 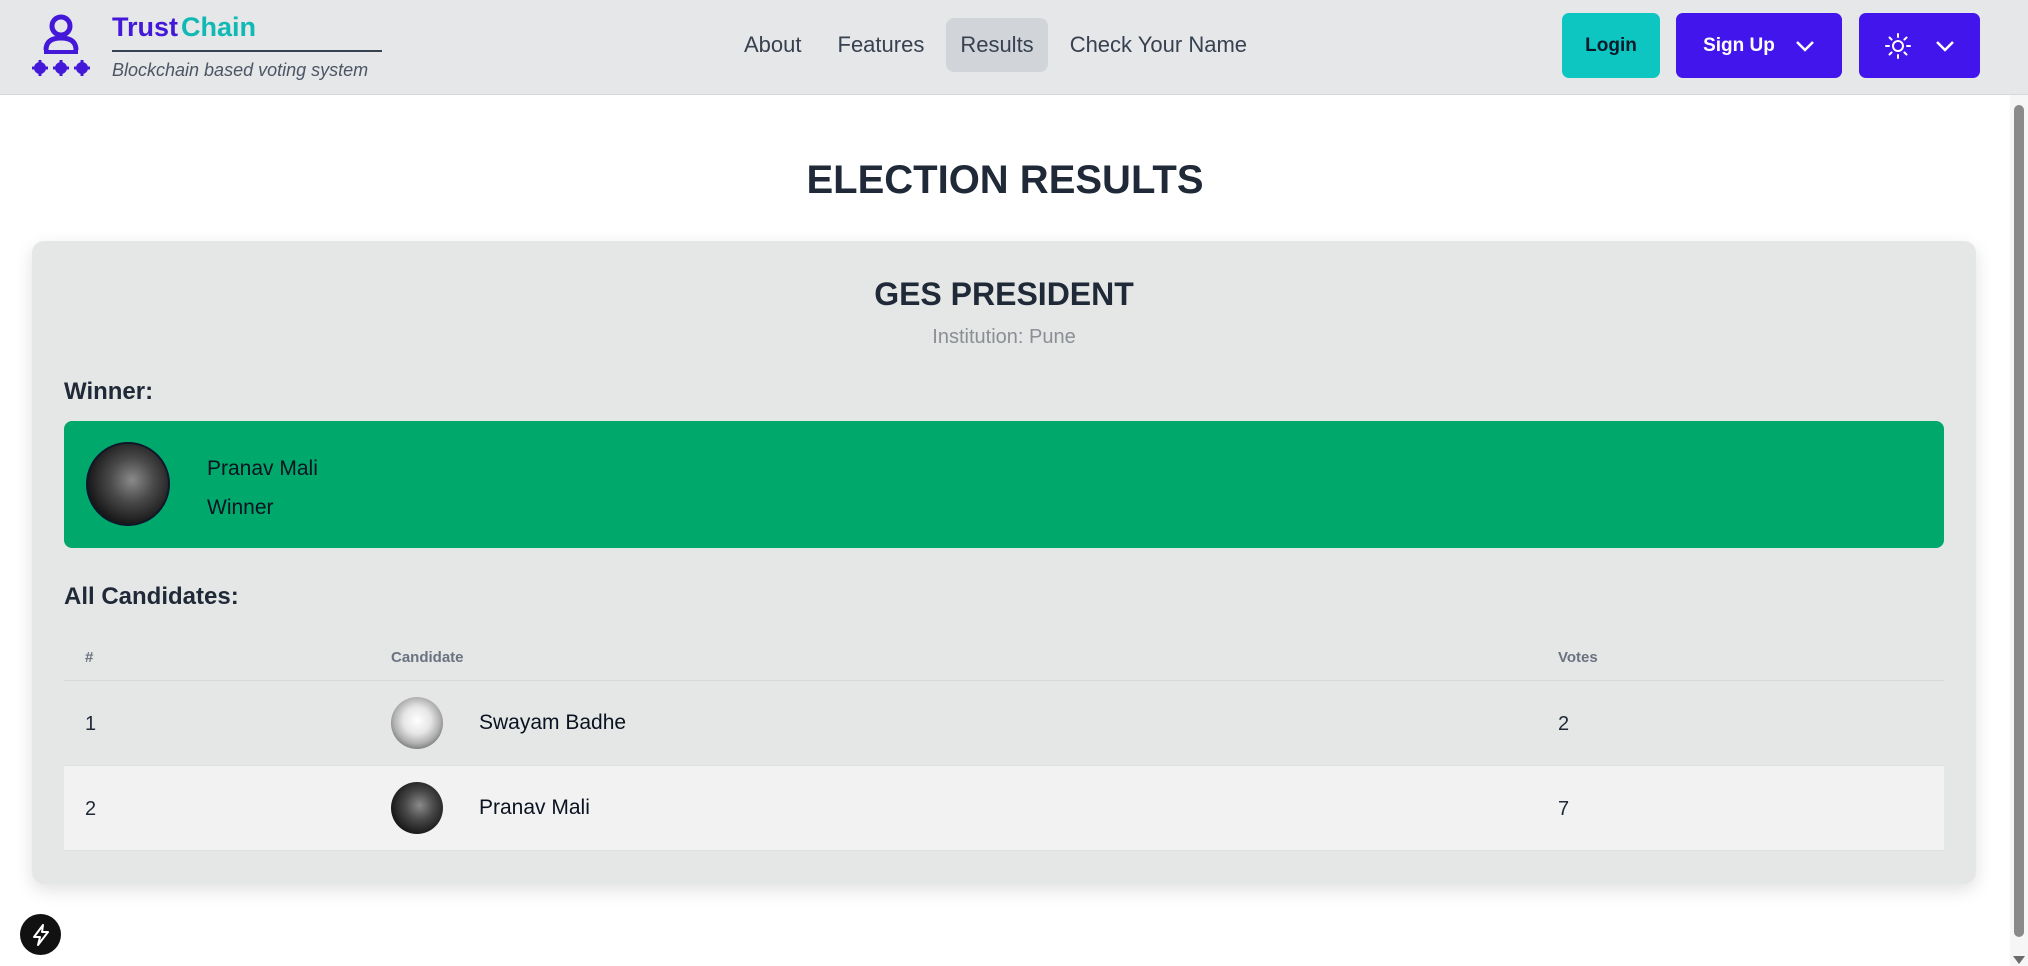 What do you see at coordinates (1004, 484) in the screenshot?
I see `winner-box: Pranav Mali Winner` at bounding box center [1004, 484].